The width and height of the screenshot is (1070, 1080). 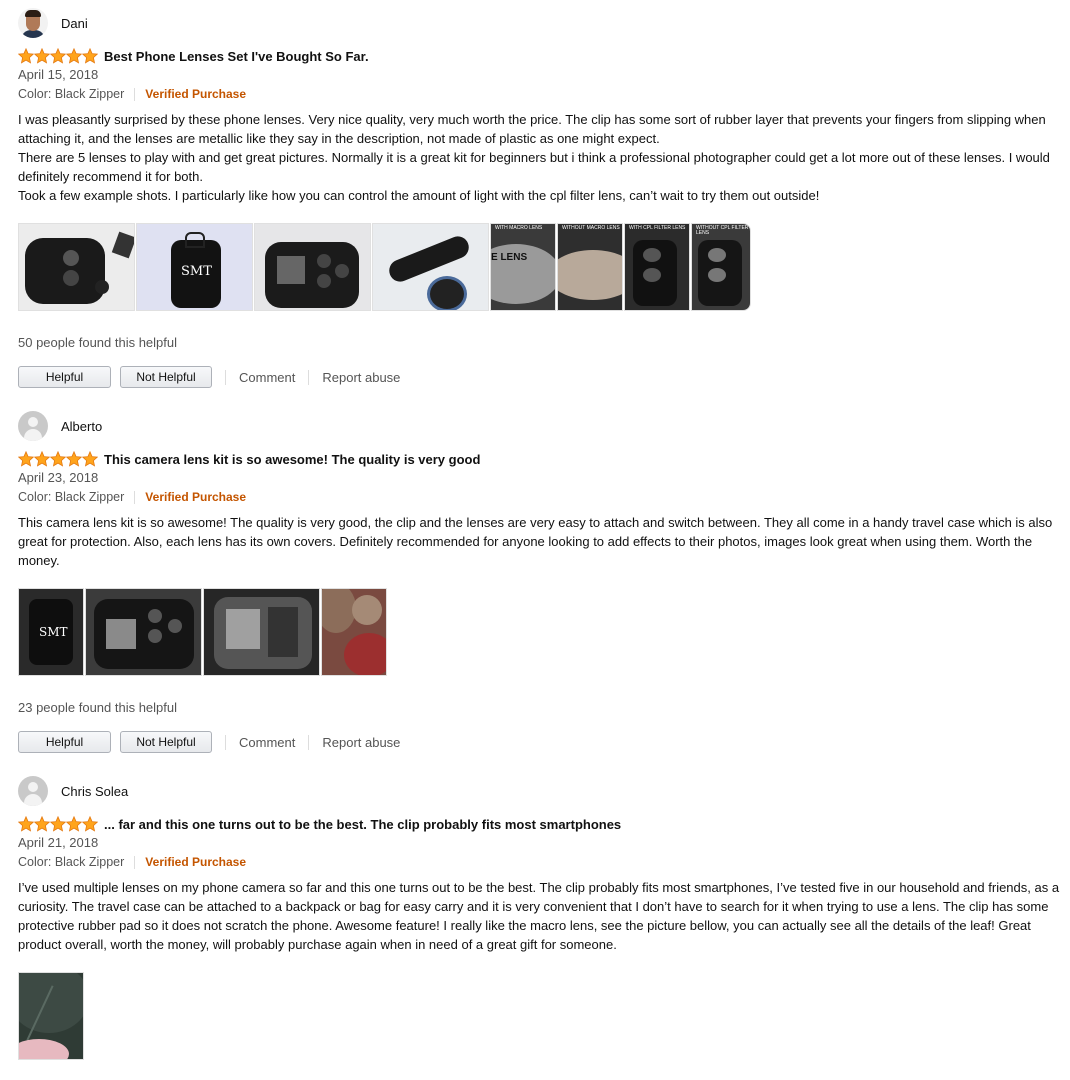 I want to click on reviewer-profile: Alberto, so click(x=60, y=426).